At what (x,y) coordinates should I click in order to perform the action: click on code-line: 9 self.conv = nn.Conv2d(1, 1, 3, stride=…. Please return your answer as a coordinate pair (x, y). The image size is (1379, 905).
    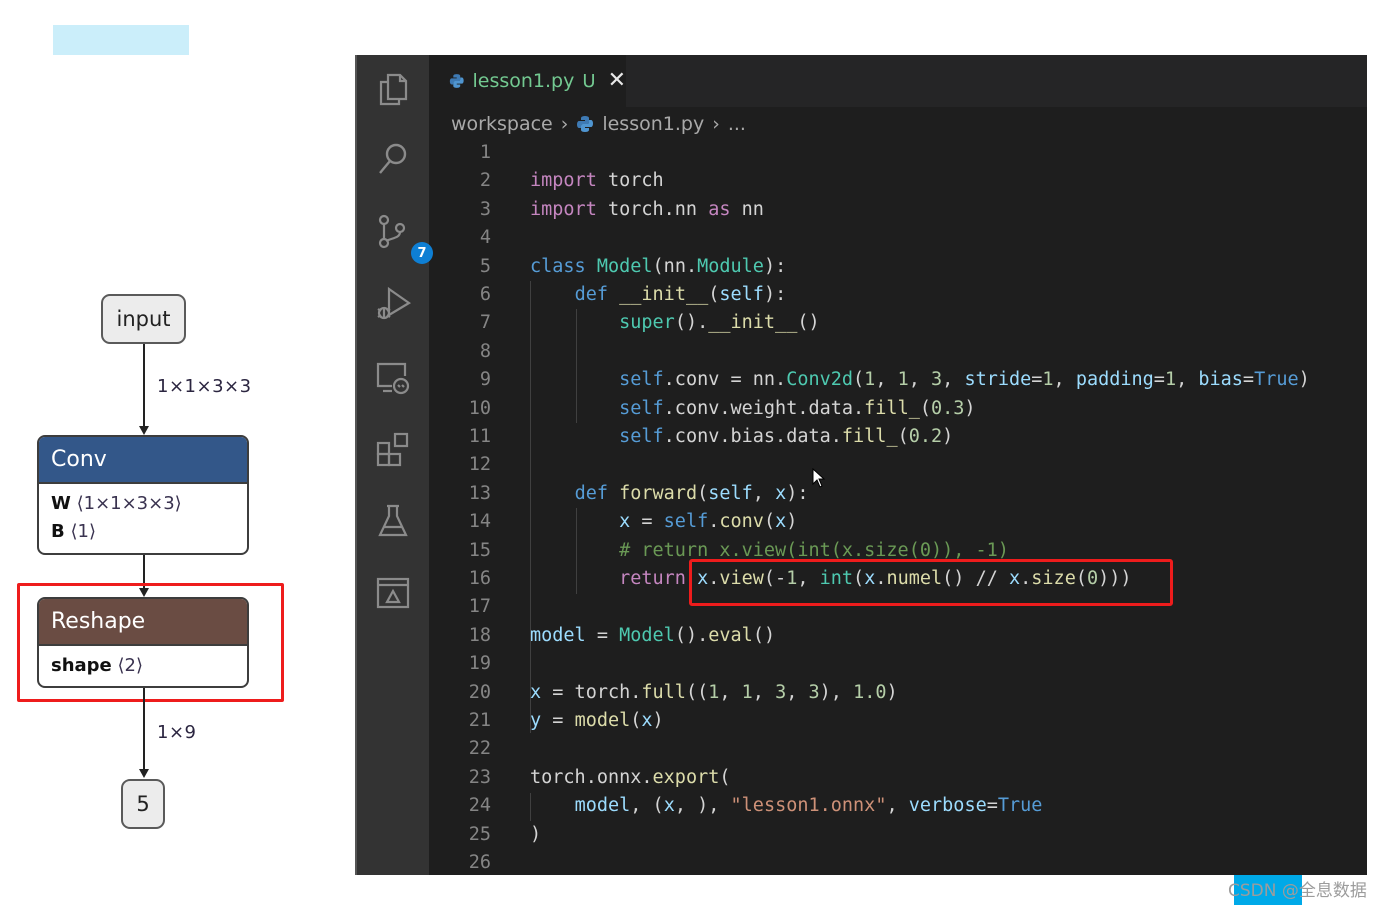
    Looking at the image, I should click on (898, 380).